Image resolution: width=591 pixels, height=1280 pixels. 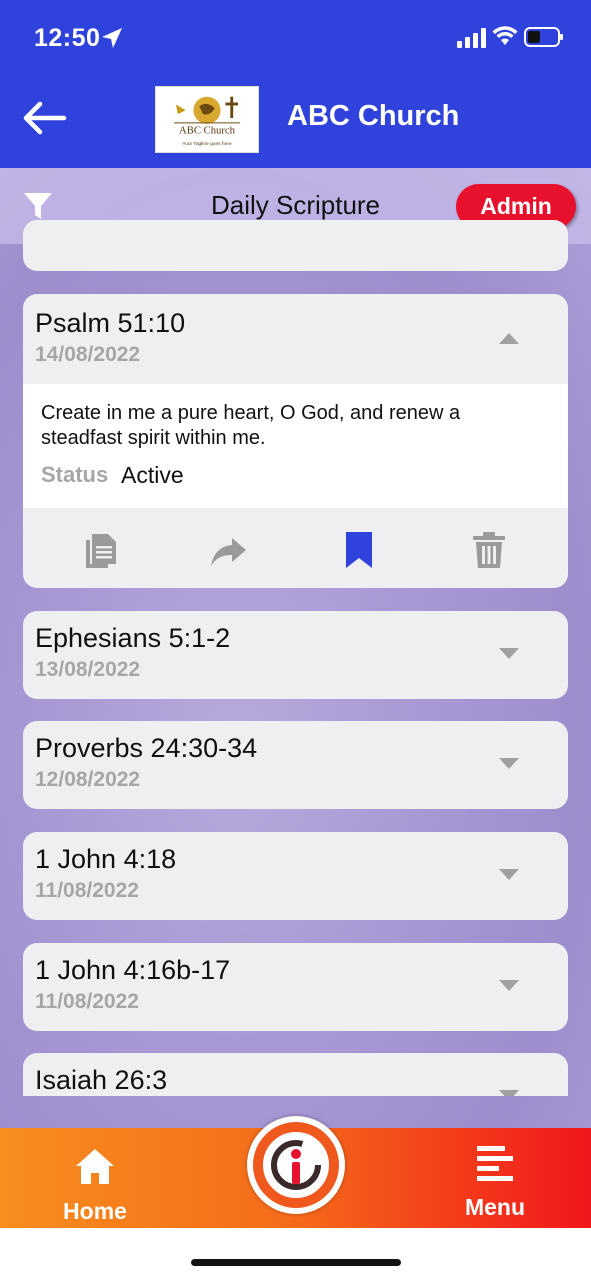 What do you see at coordinates (359, 550) in the screenshot?
I see `bookmark-icon` at bounding box center [359, 550].